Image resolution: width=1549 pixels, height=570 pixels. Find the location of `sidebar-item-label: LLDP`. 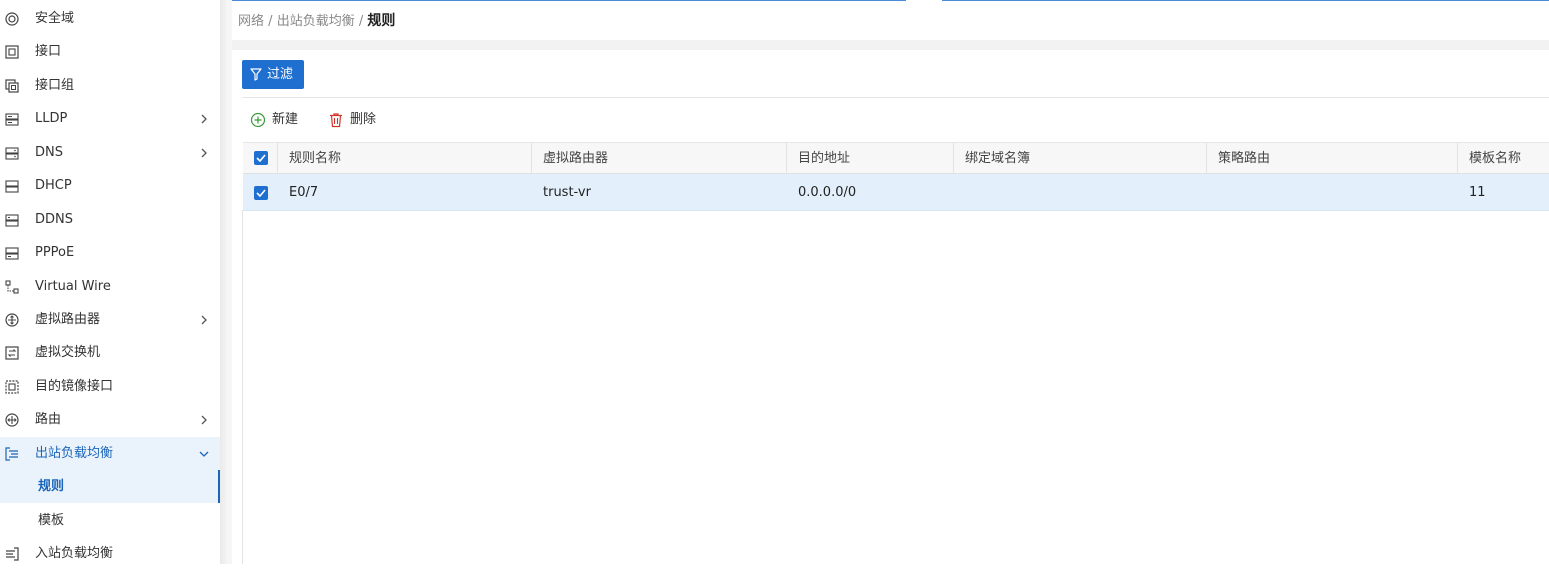

sidebar-item-label: LLDP is located at coordinates (51, 118).